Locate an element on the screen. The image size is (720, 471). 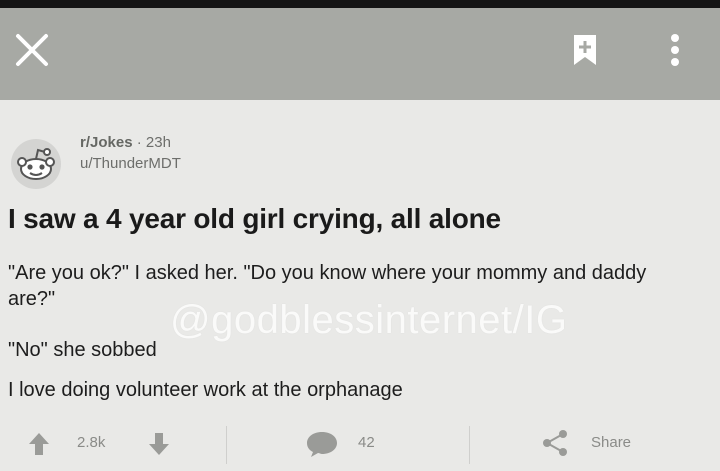
reddit-alien-icon is located at coordinates (36, 164).